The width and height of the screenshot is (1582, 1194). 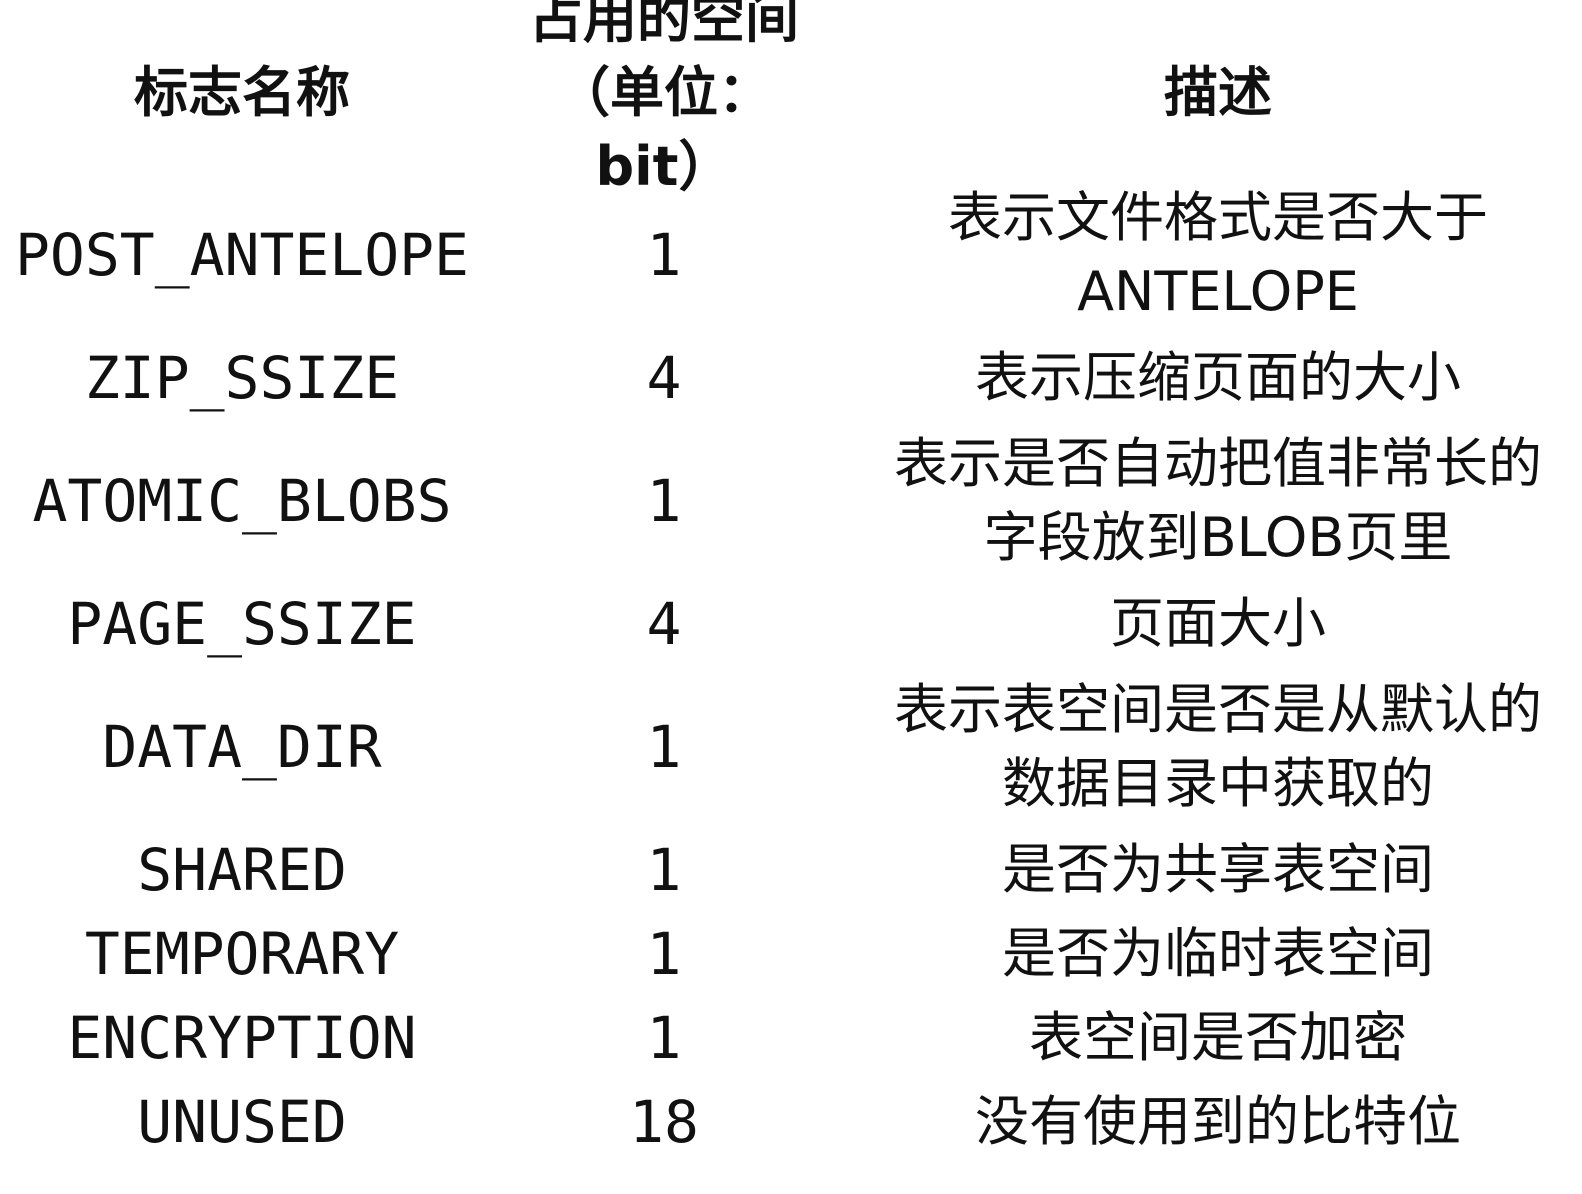 I want to click on flag-desc-line1: 页面大小, so click(x=1218, y=623).